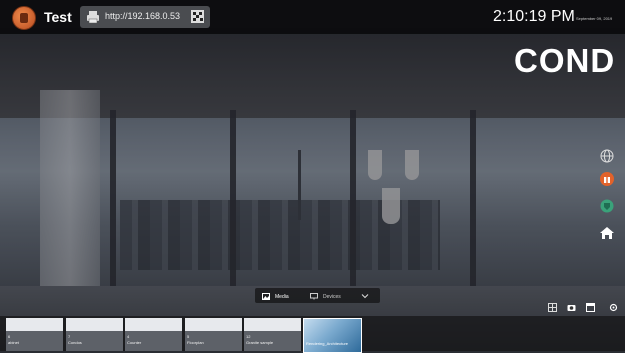  What do you see at coordinates (153, 334) in the screenshot?
I see `thumbnail: 4 Counter` at bounding box center [153, 334].